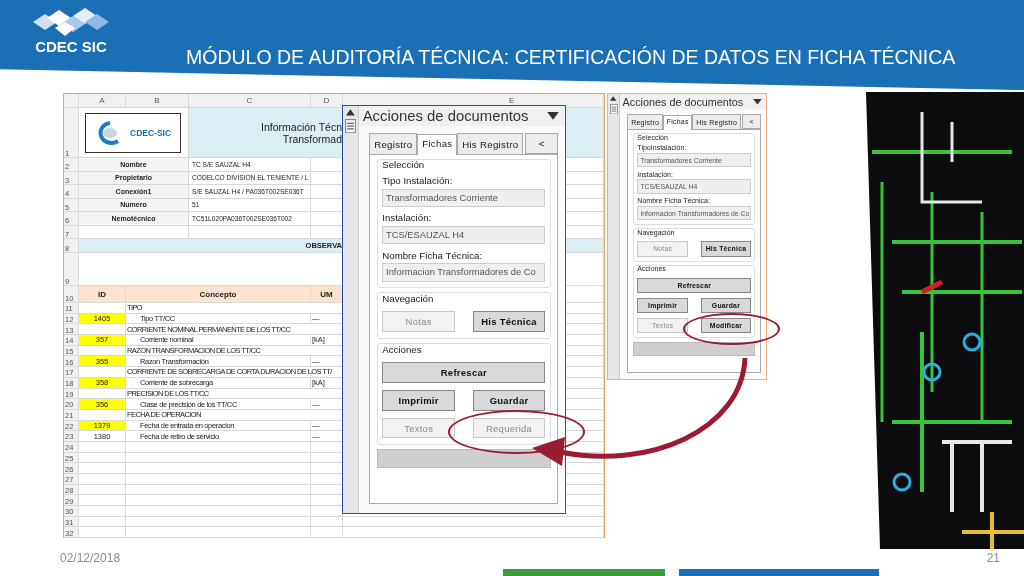 The image size is (1024, 576). What do you see at coordinates (327, 101) in the screenshot?
I see `column-header: D` at bounding box center [327, 101].